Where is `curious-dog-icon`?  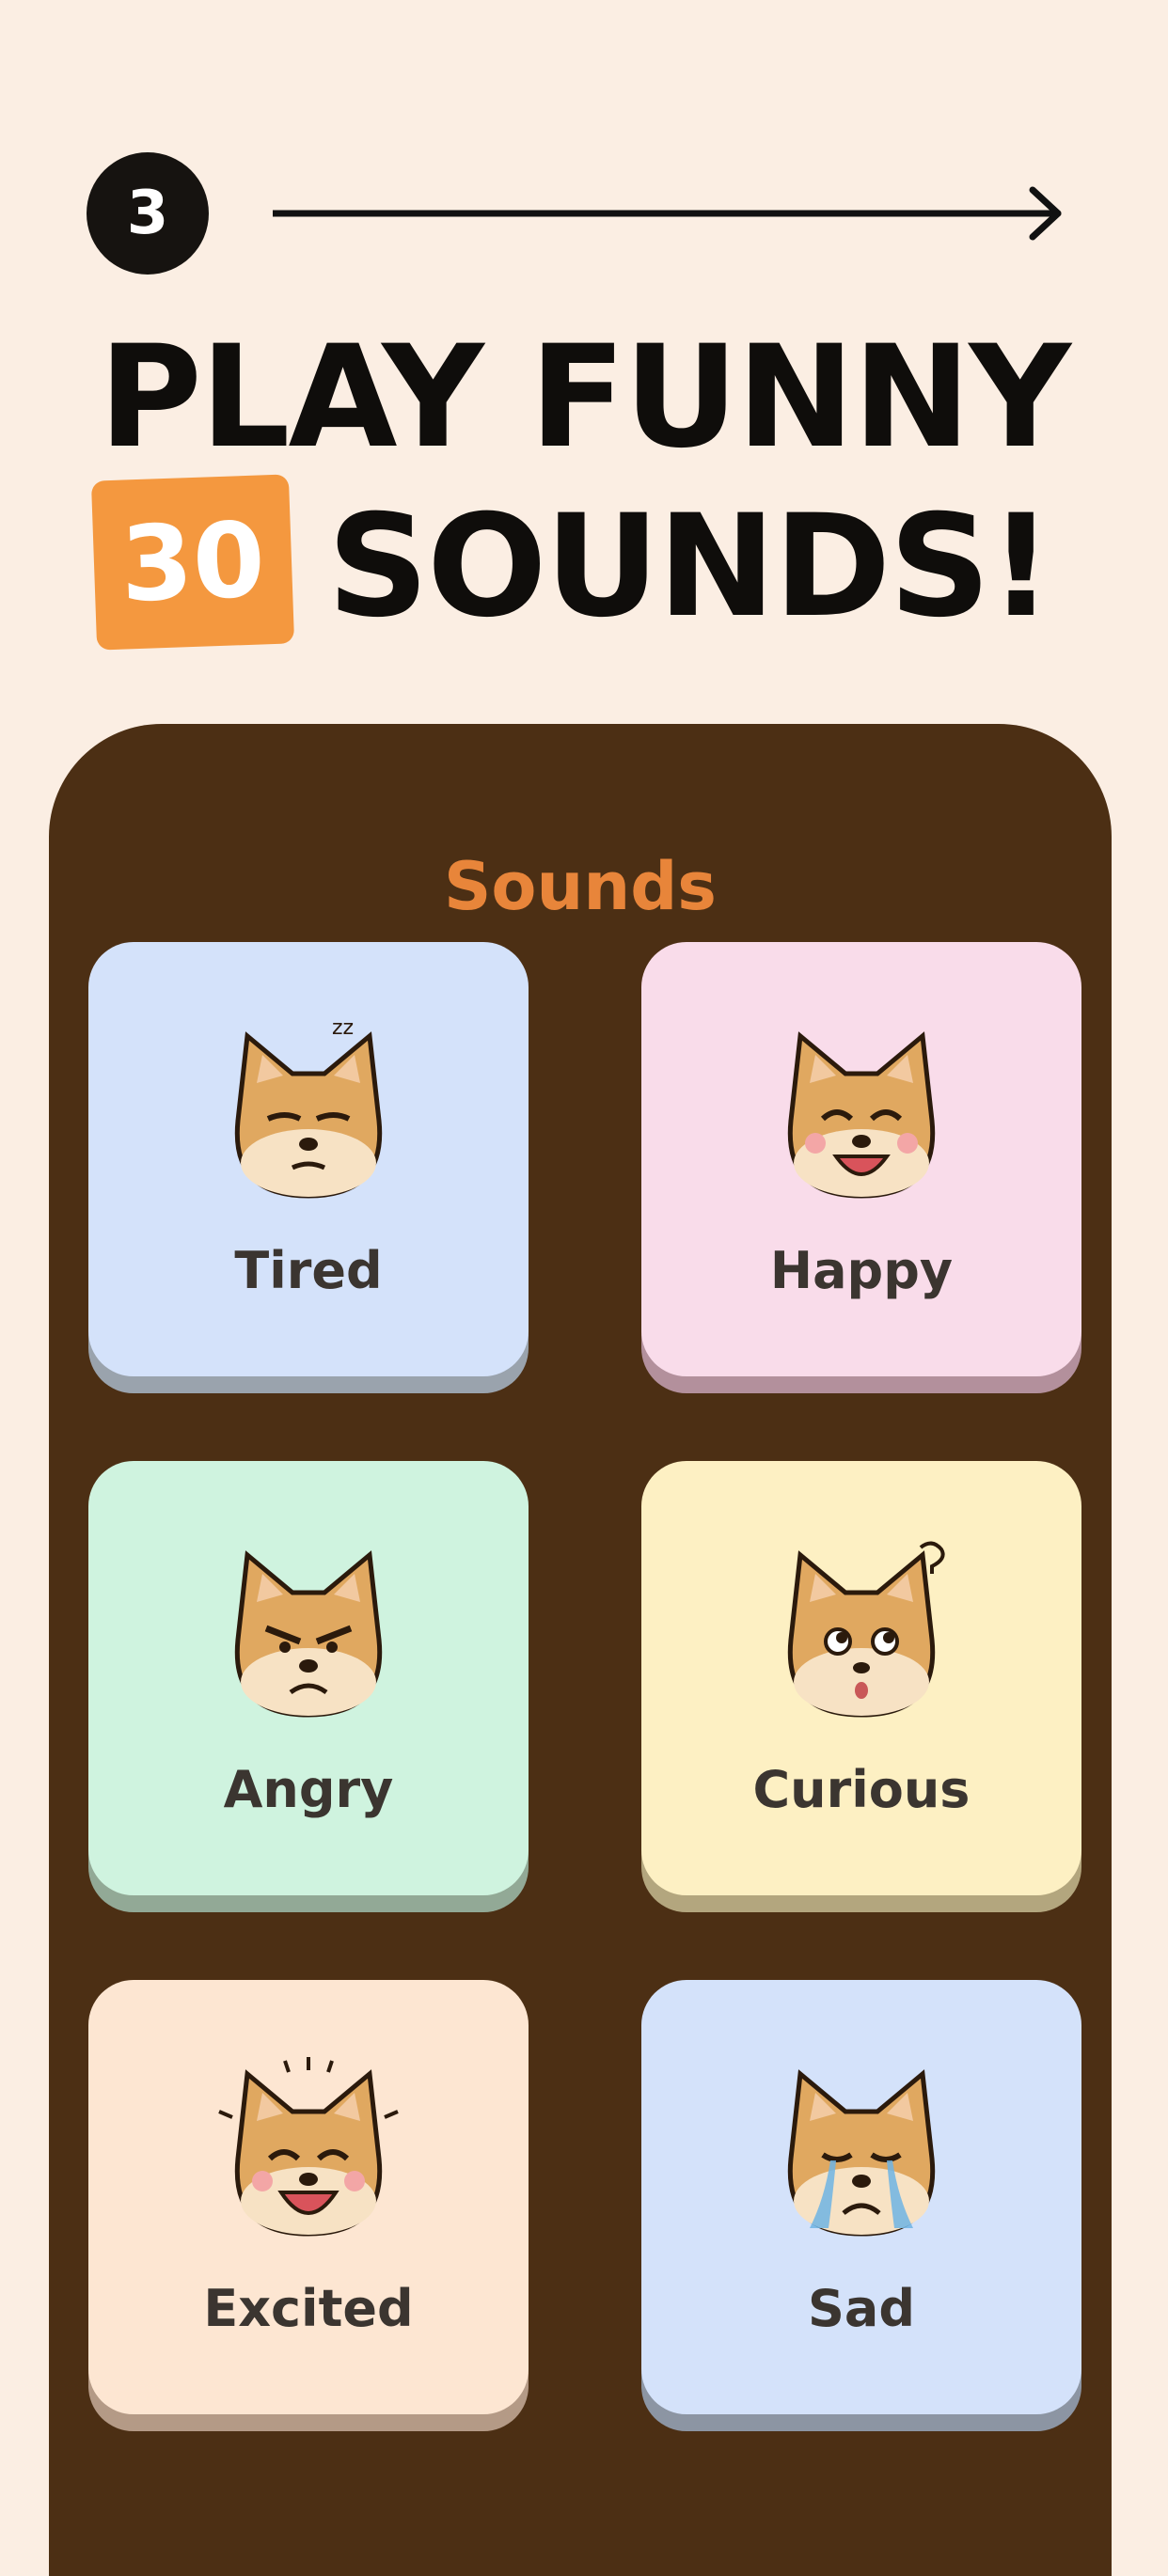
curious-dog-icon is located at coordinates (866, 1630).